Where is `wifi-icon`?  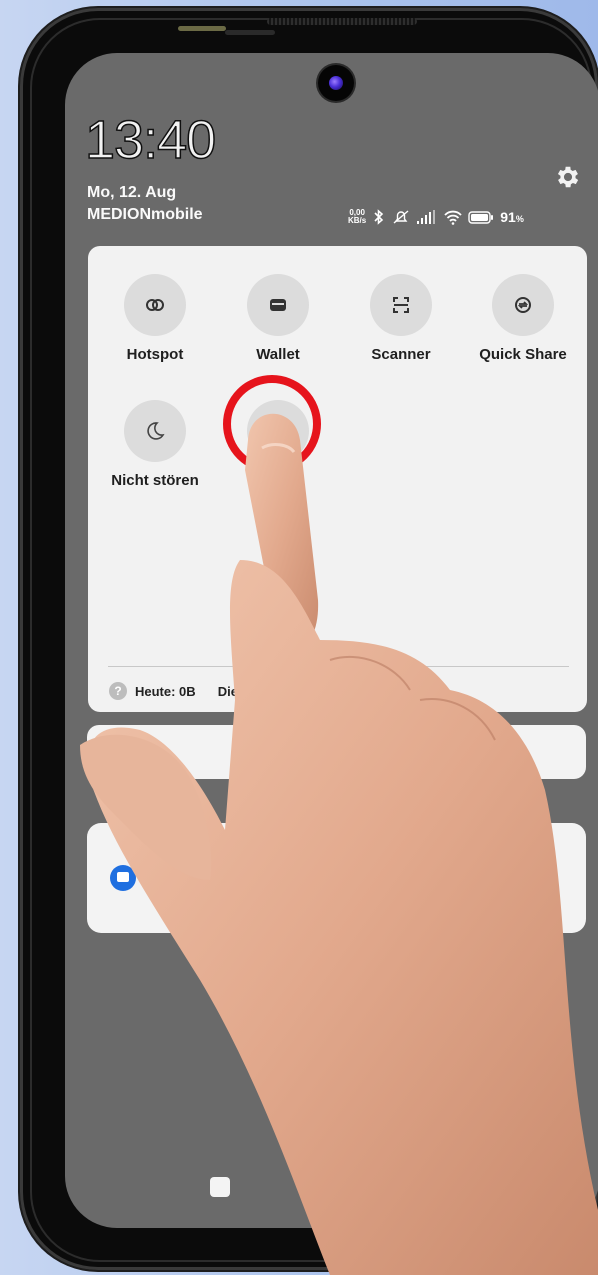 wifi-icon is located at coordinates (453, 217).